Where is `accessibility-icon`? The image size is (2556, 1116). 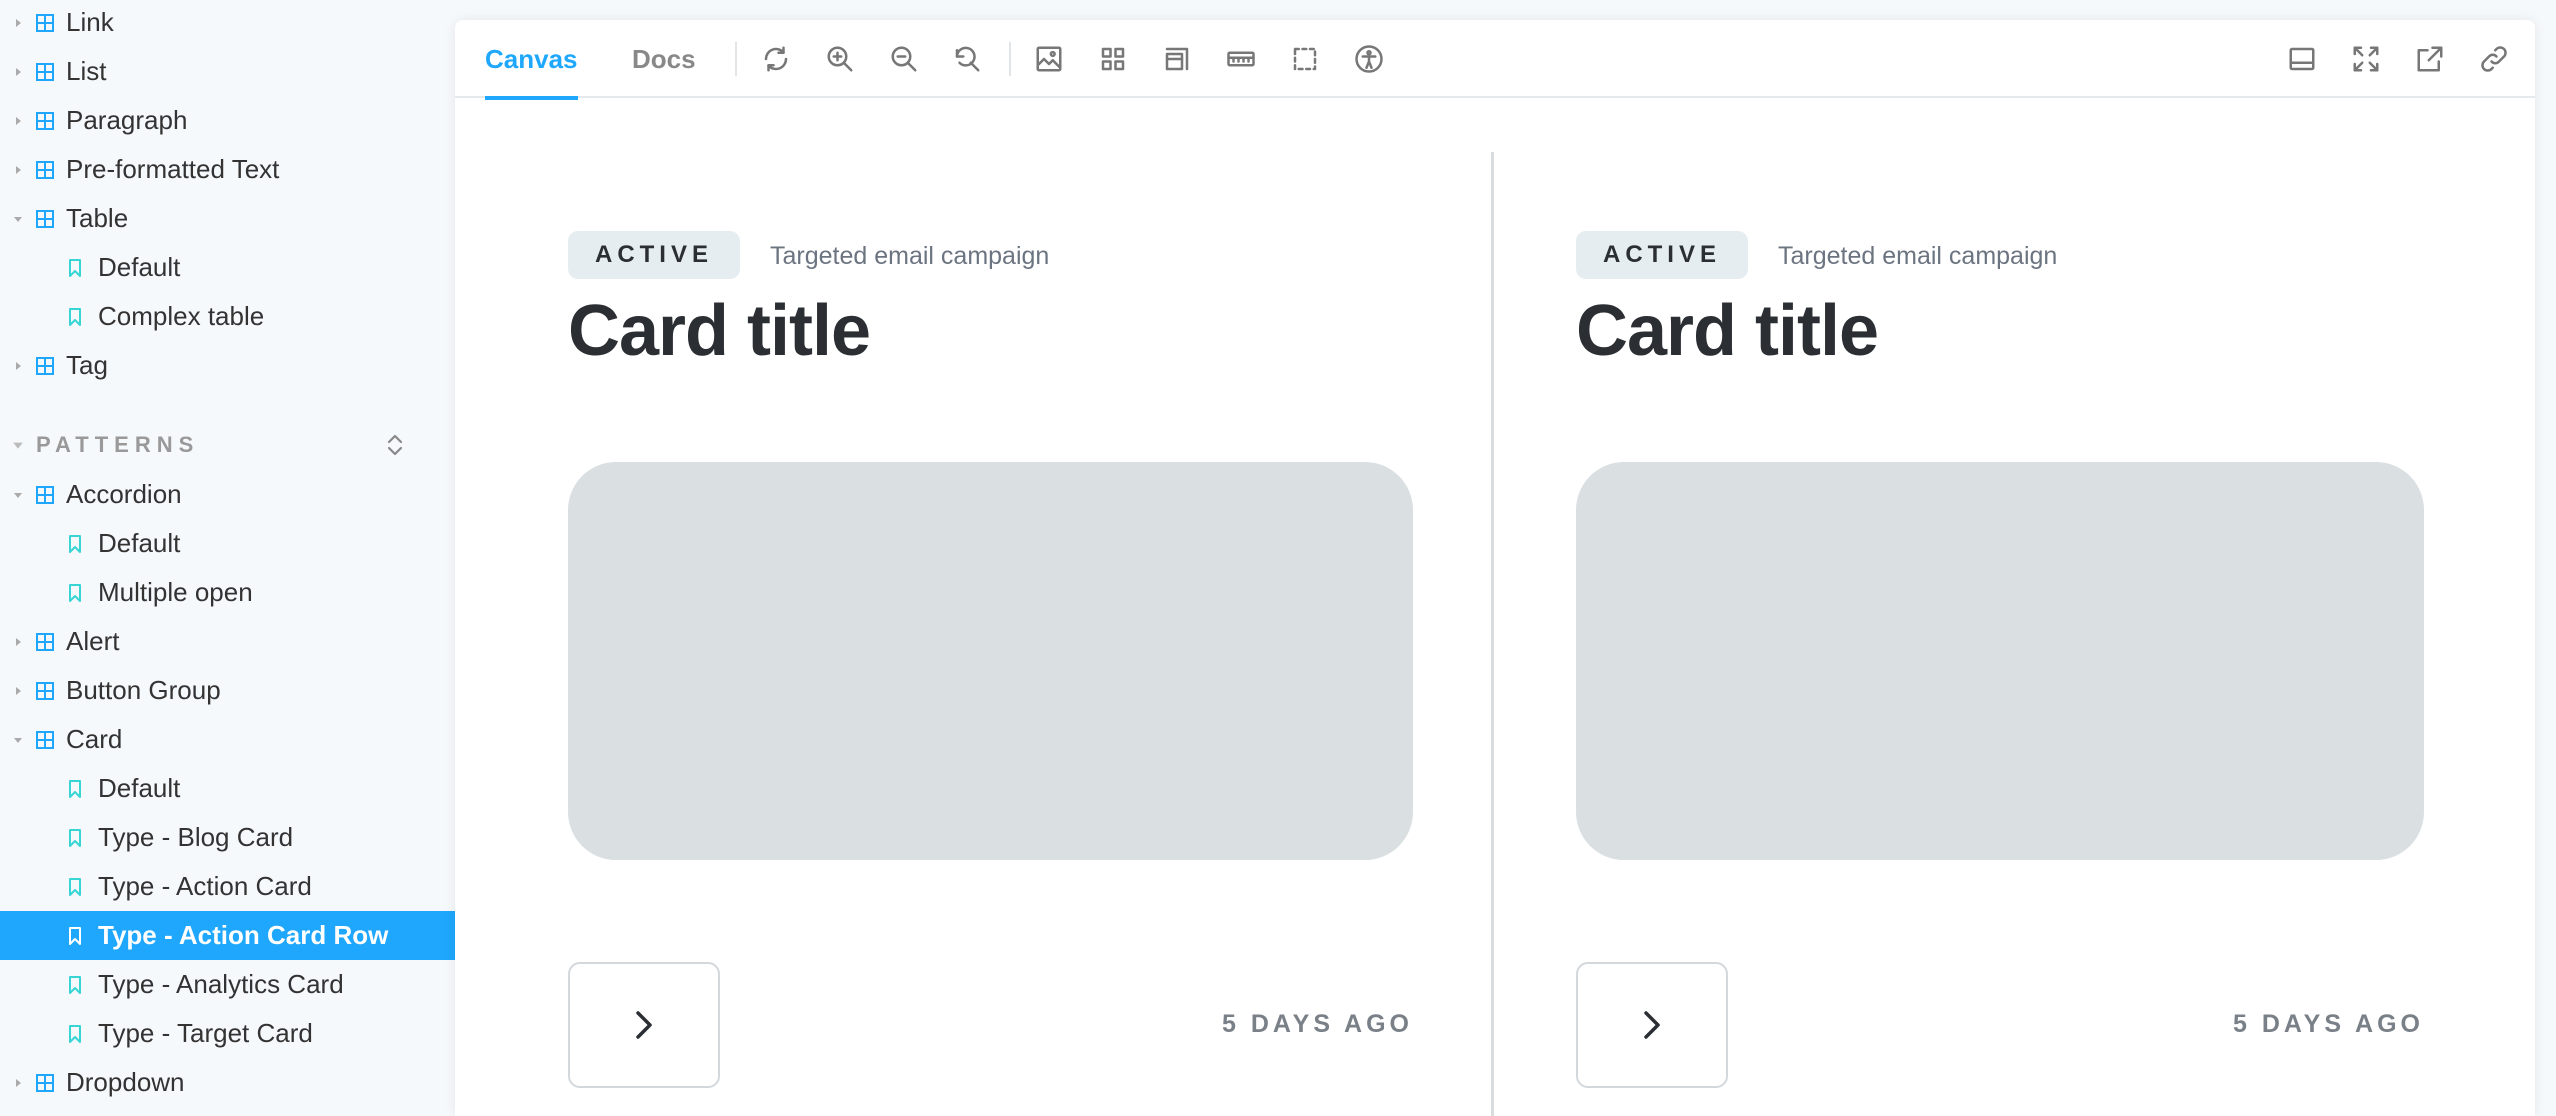
accessibility-icon is located at coordinates (1369, 59).